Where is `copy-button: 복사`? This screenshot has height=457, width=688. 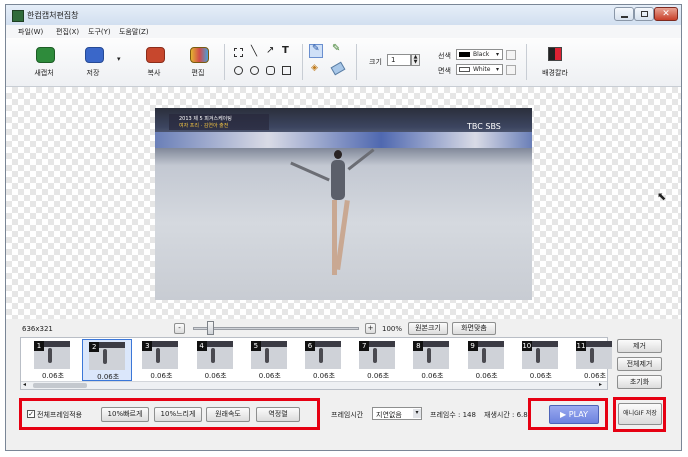 copy-button: 복사 is located at coordinates (154, 61).